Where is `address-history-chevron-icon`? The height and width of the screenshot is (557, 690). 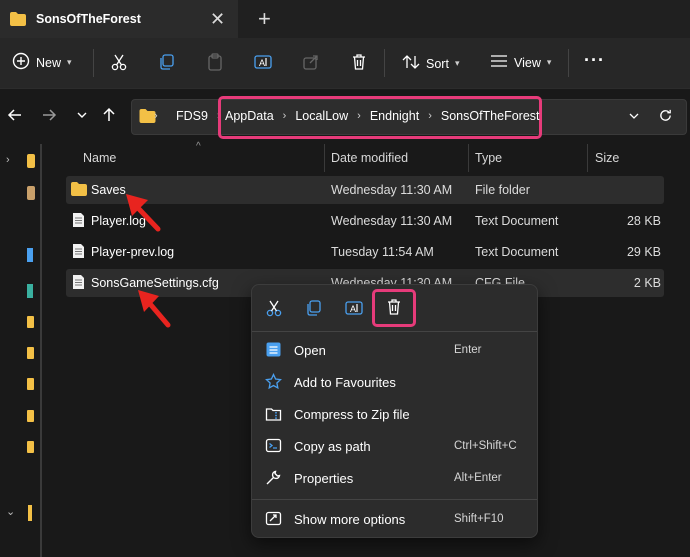 address-history-chevron-icon is located at coordinates (634, 117).